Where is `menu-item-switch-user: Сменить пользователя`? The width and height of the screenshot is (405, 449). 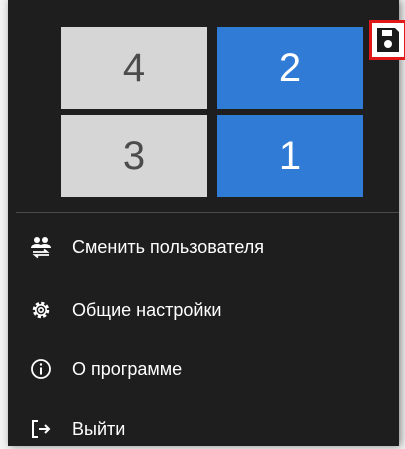
menu-item-switch-user: Сменить пользователя is located at coordinates (210, 247).